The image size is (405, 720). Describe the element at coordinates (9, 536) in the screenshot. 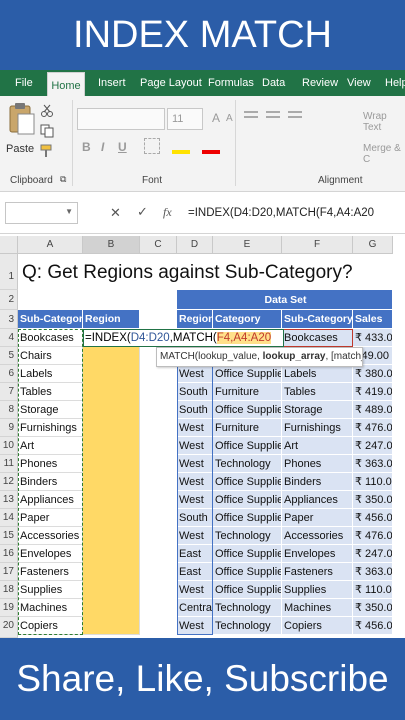

I see `row-header: 15` at that location.